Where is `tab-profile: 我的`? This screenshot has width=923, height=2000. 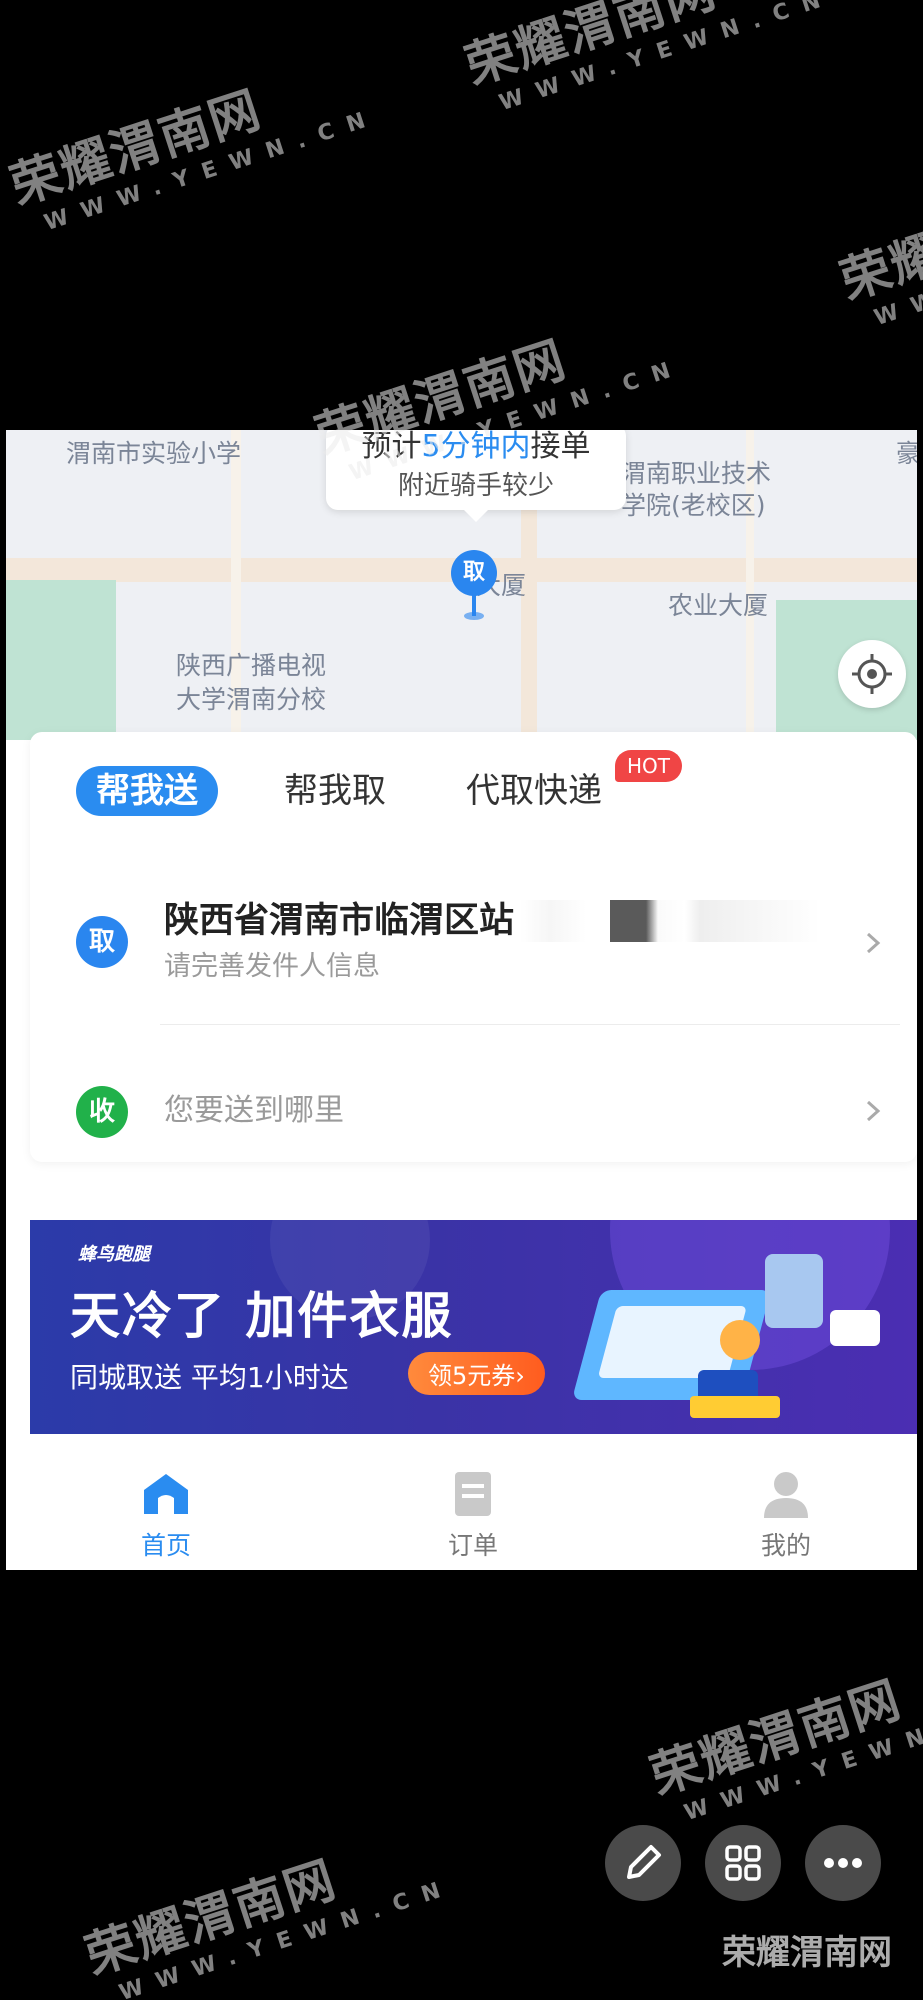 tab-profile: 我的 is located at coordinates (786, 1515).